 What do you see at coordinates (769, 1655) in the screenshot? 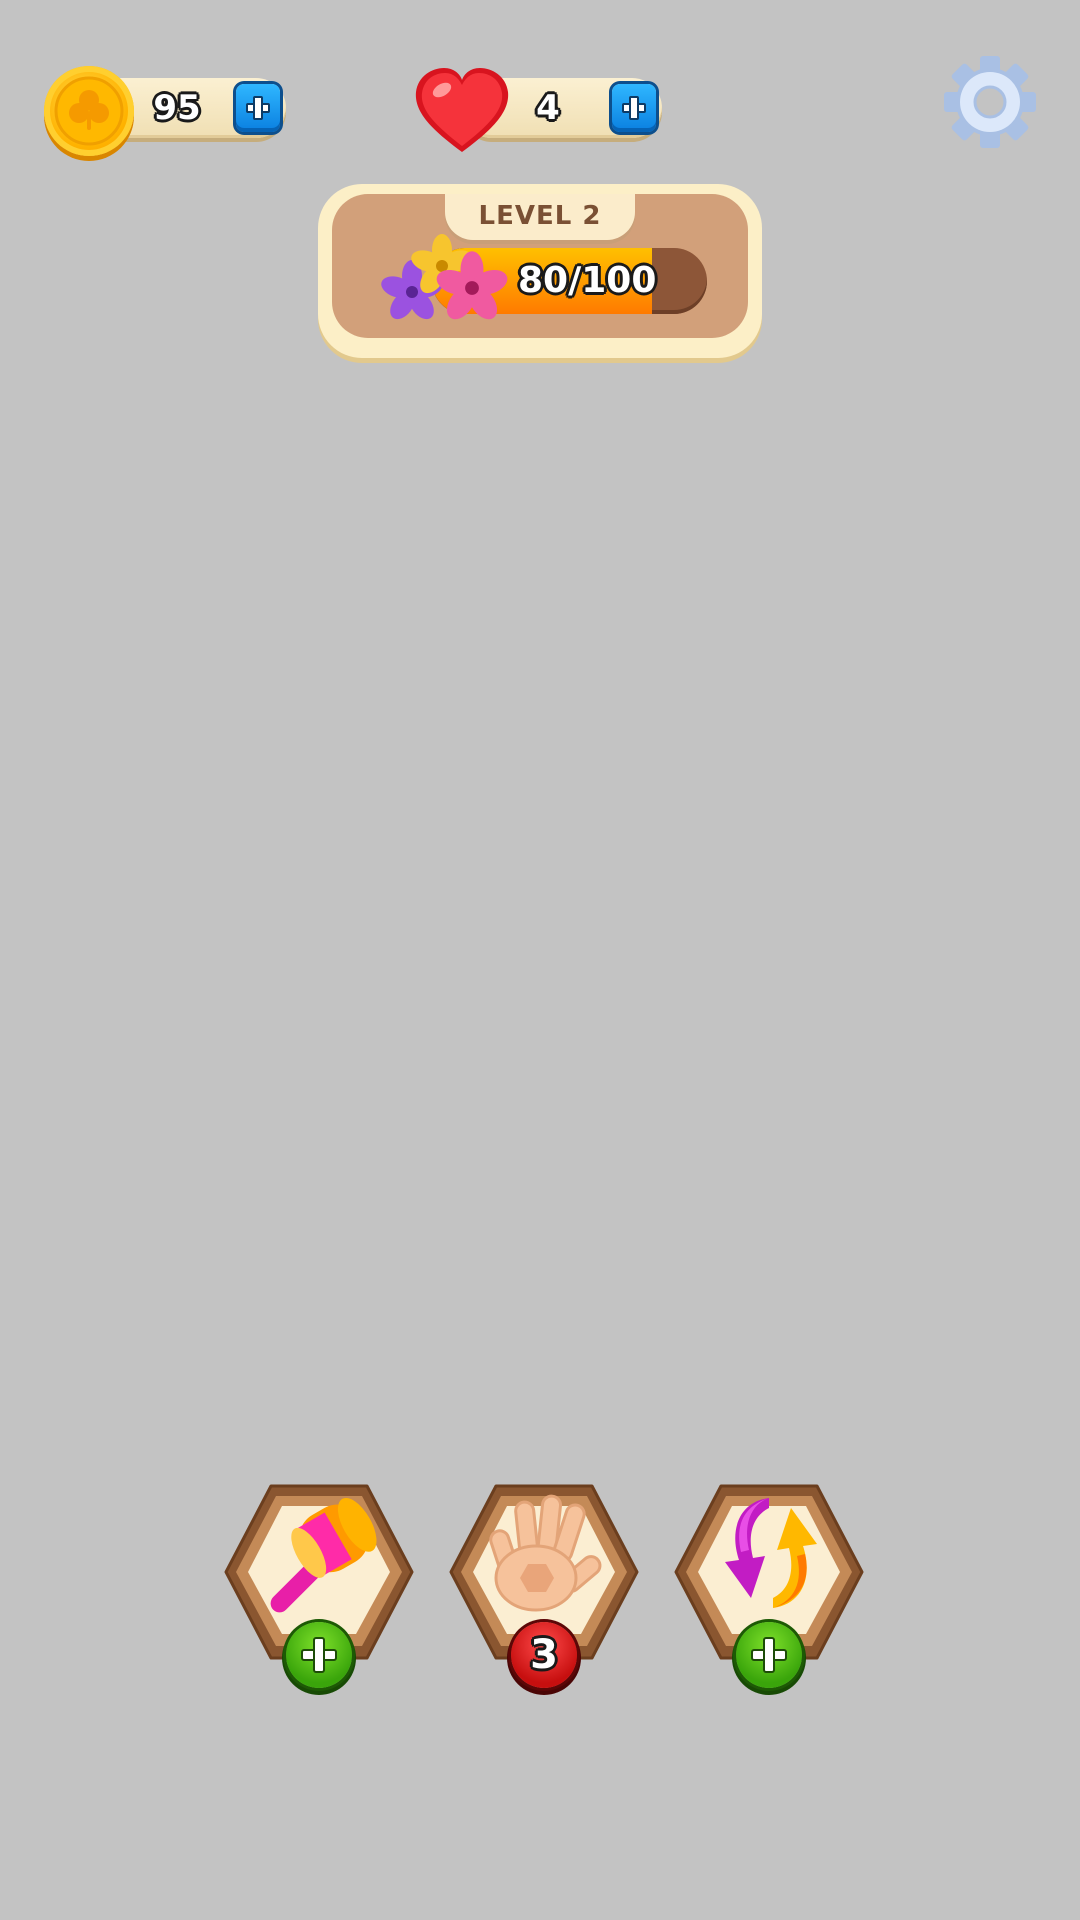
I see `add-shuffle-badge` at bounding box center [769, 1655].